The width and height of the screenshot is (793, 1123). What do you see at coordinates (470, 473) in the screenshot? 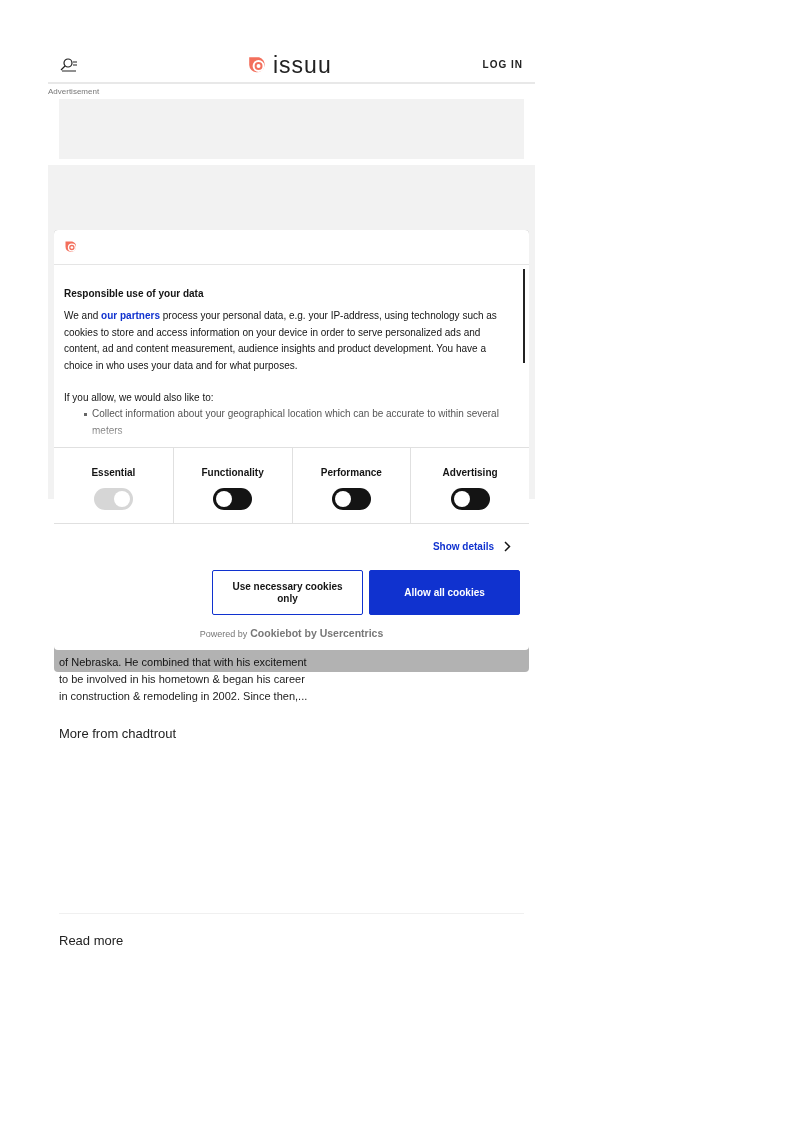
I see `category-label: Advertising` at bounding box center [470, 473].